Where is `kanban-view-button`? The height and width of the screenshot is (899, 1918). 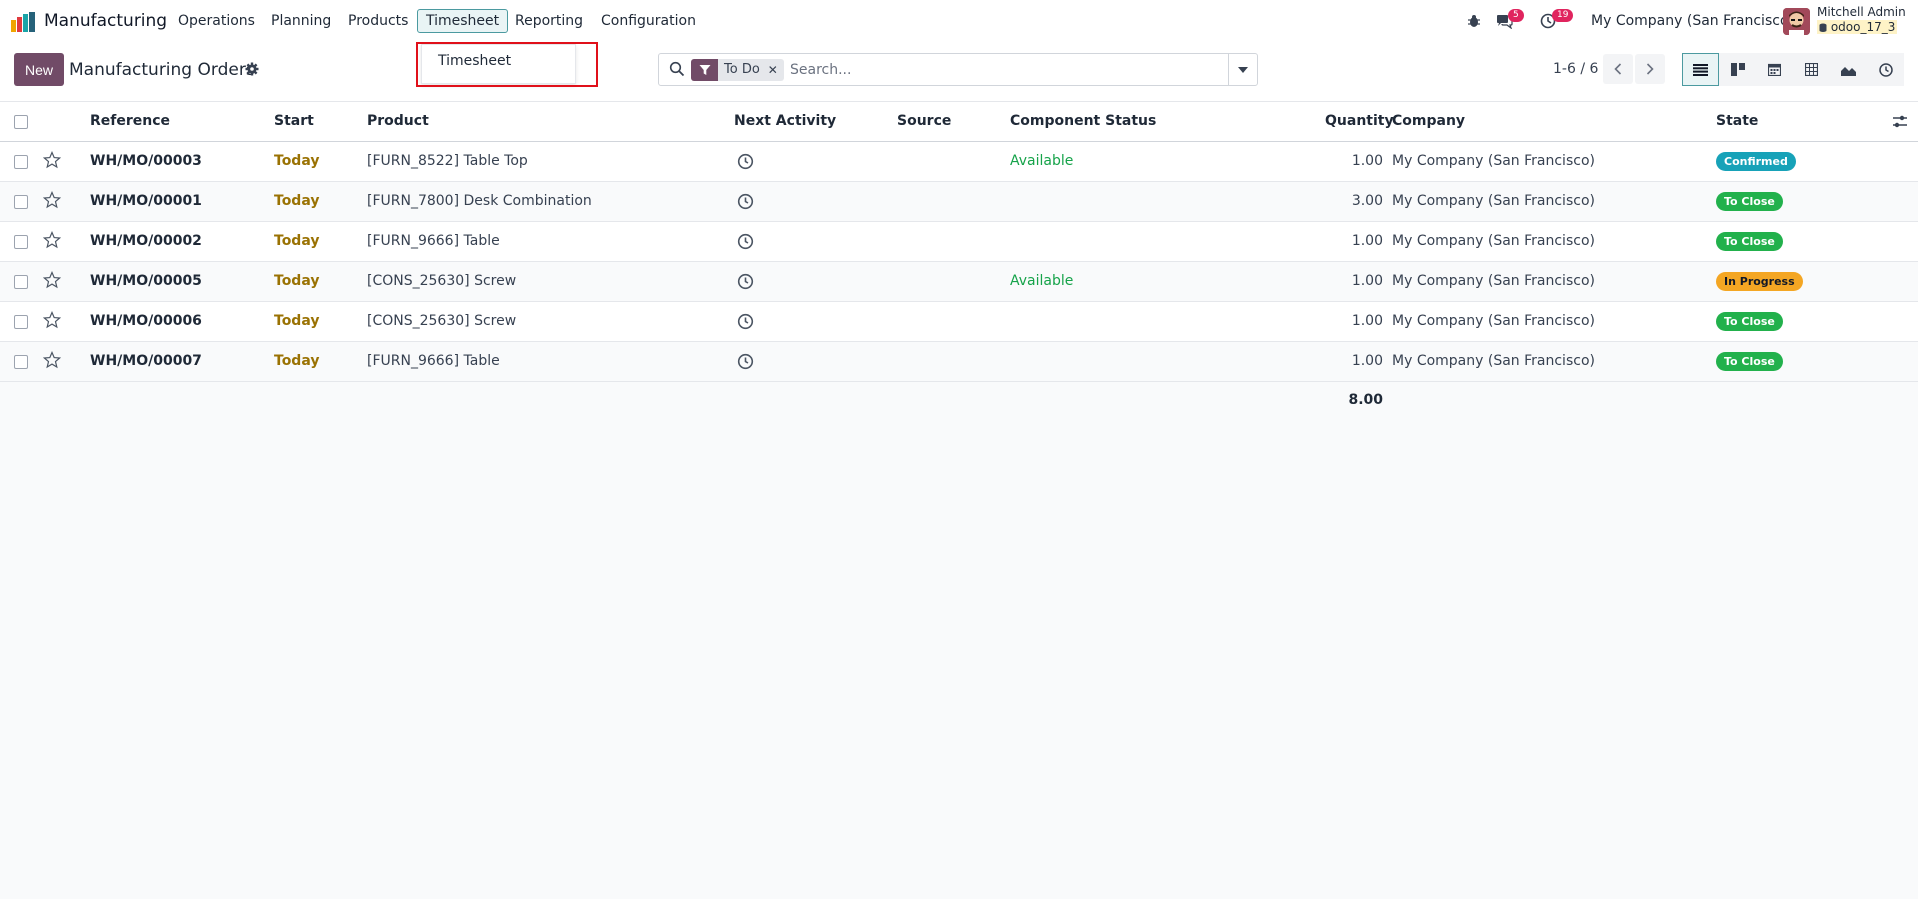
kanban-view-button is located at coordinates (1737, 69).